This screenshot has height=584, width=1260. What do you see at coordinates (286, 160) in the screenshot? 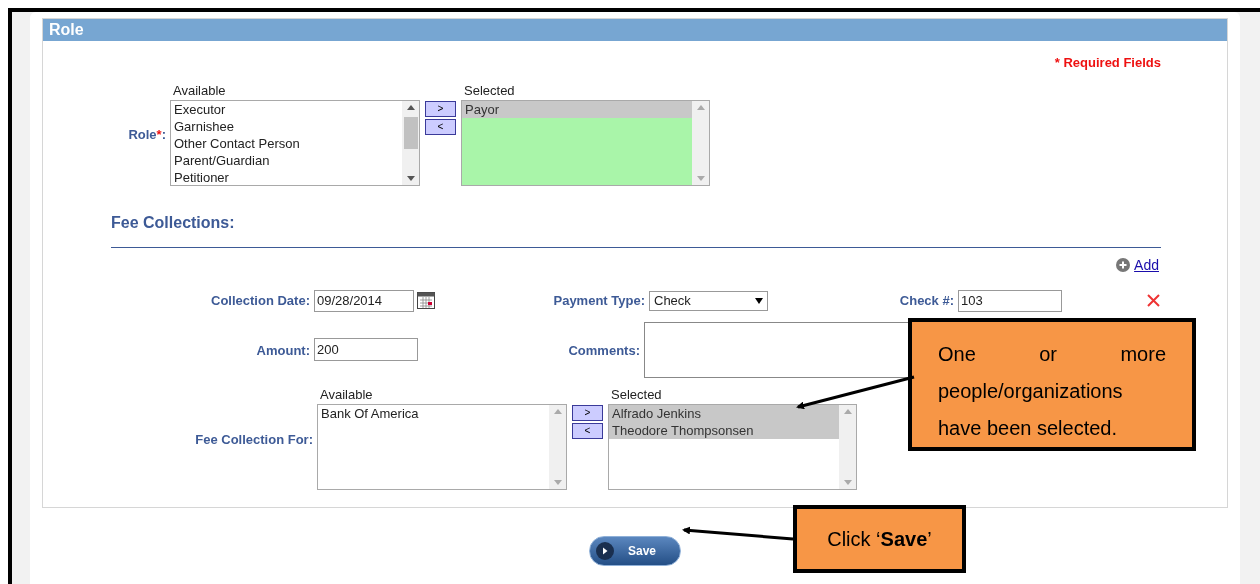
I see `list-option: Parent/Guardian` at bounding box center [286, 160].